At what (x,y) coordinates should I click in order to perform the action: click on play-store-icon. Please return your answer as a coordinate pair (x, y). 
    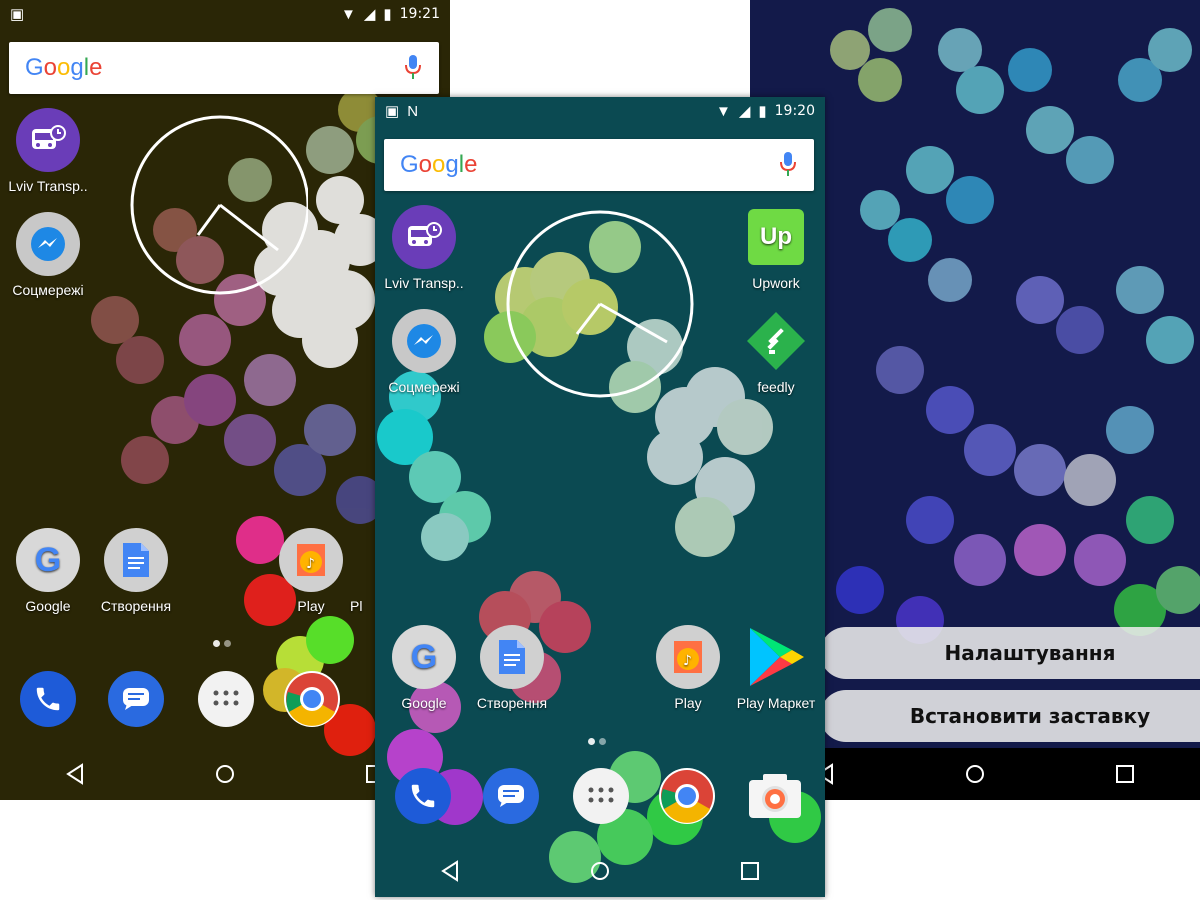
    Looking at the image, I should click on (776, 657).